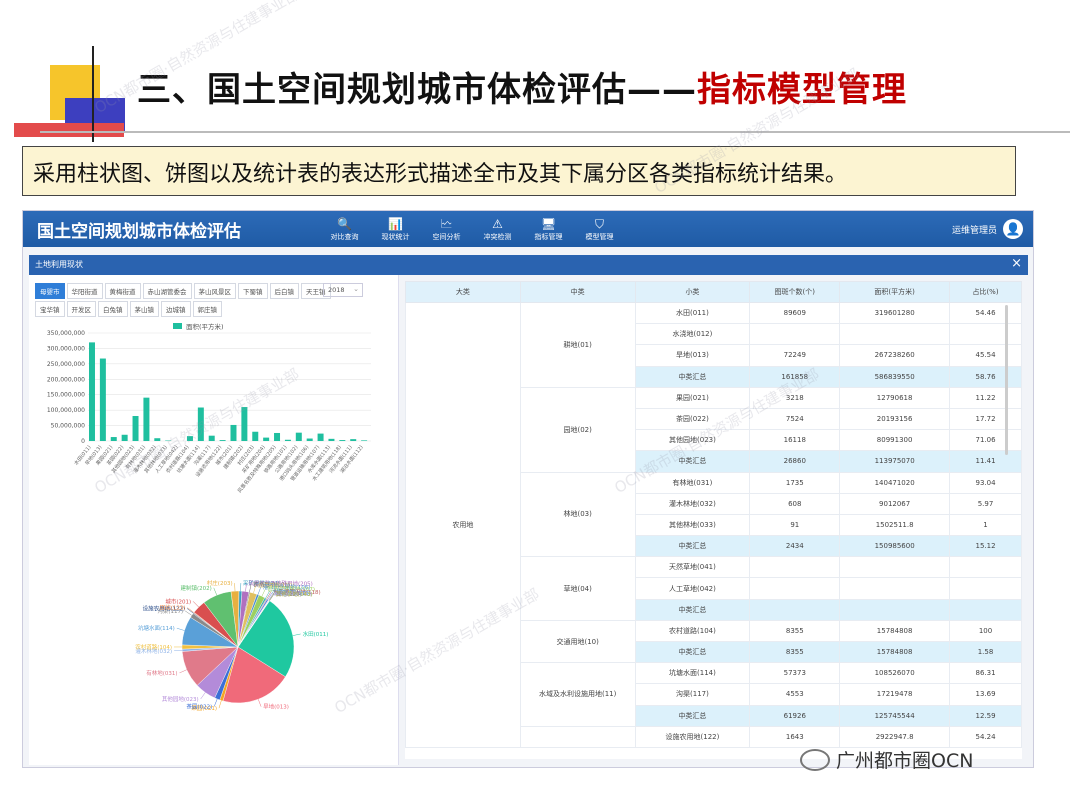 The height and width of the screenshot is (809, 1080). I want to click on nav-item-5: ⛉ 模型管理, so click(599, 229).